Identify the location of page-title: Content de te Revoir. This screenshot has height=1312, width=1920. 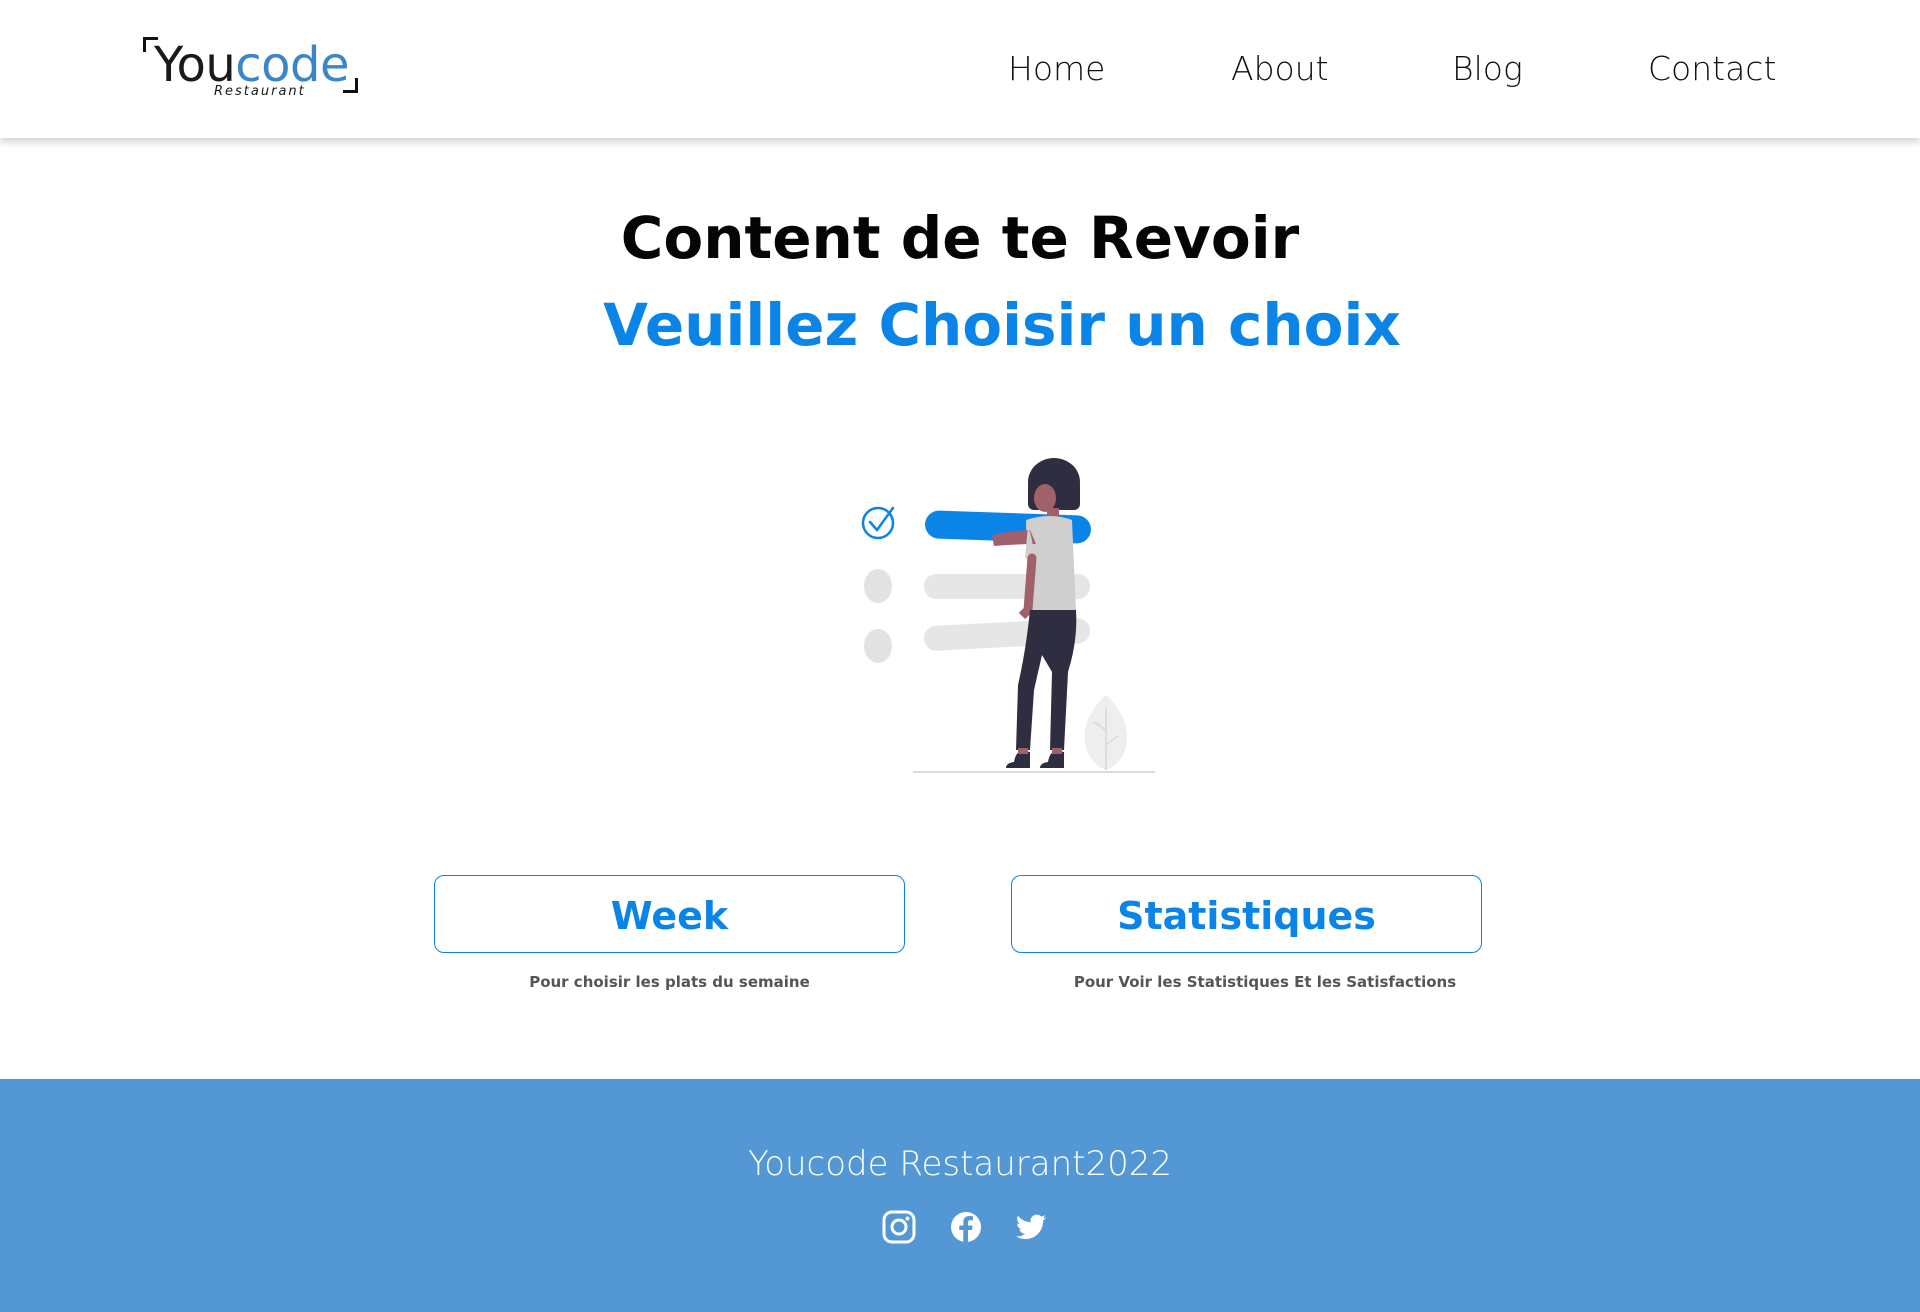
(960, 238).